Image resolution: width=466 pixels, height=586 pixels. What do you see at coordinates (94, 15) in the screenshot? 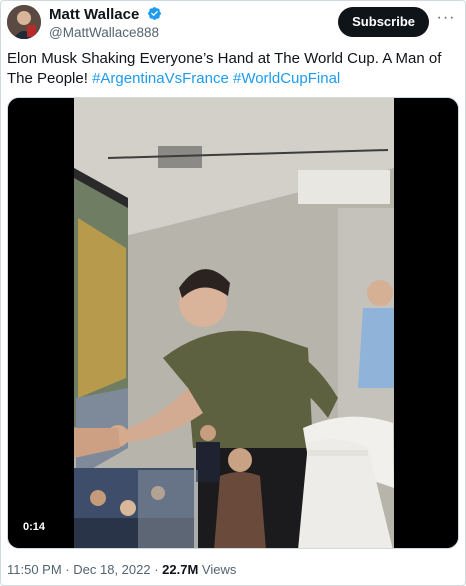
I see `author-display-name: Matt Wallace` at bounding box center [94, 15].